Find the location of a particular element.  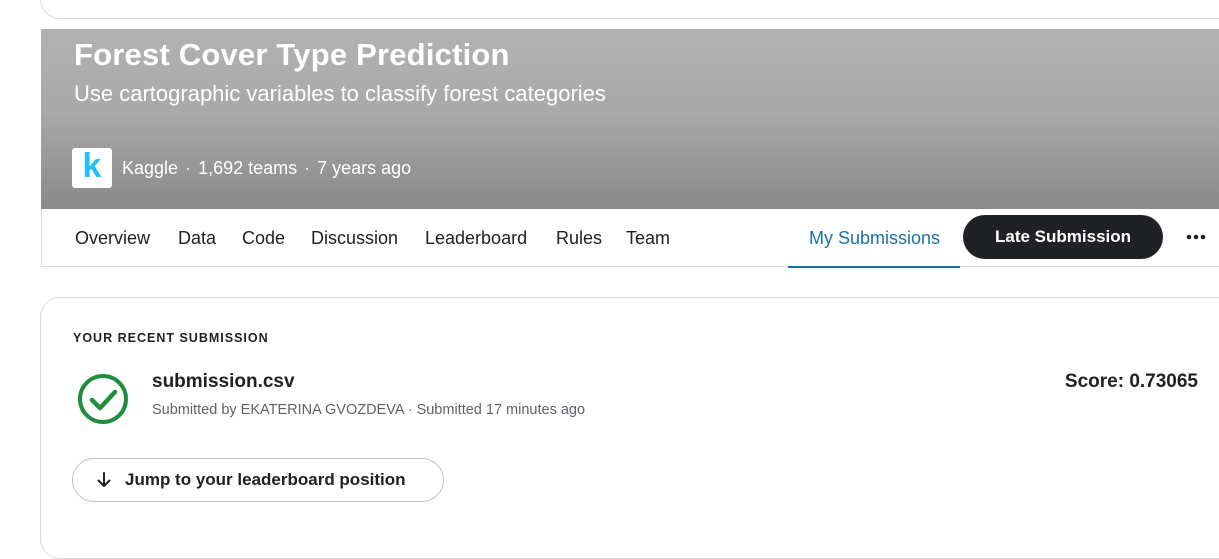

host-name: Kaggle is located at coordinates (150, 168).